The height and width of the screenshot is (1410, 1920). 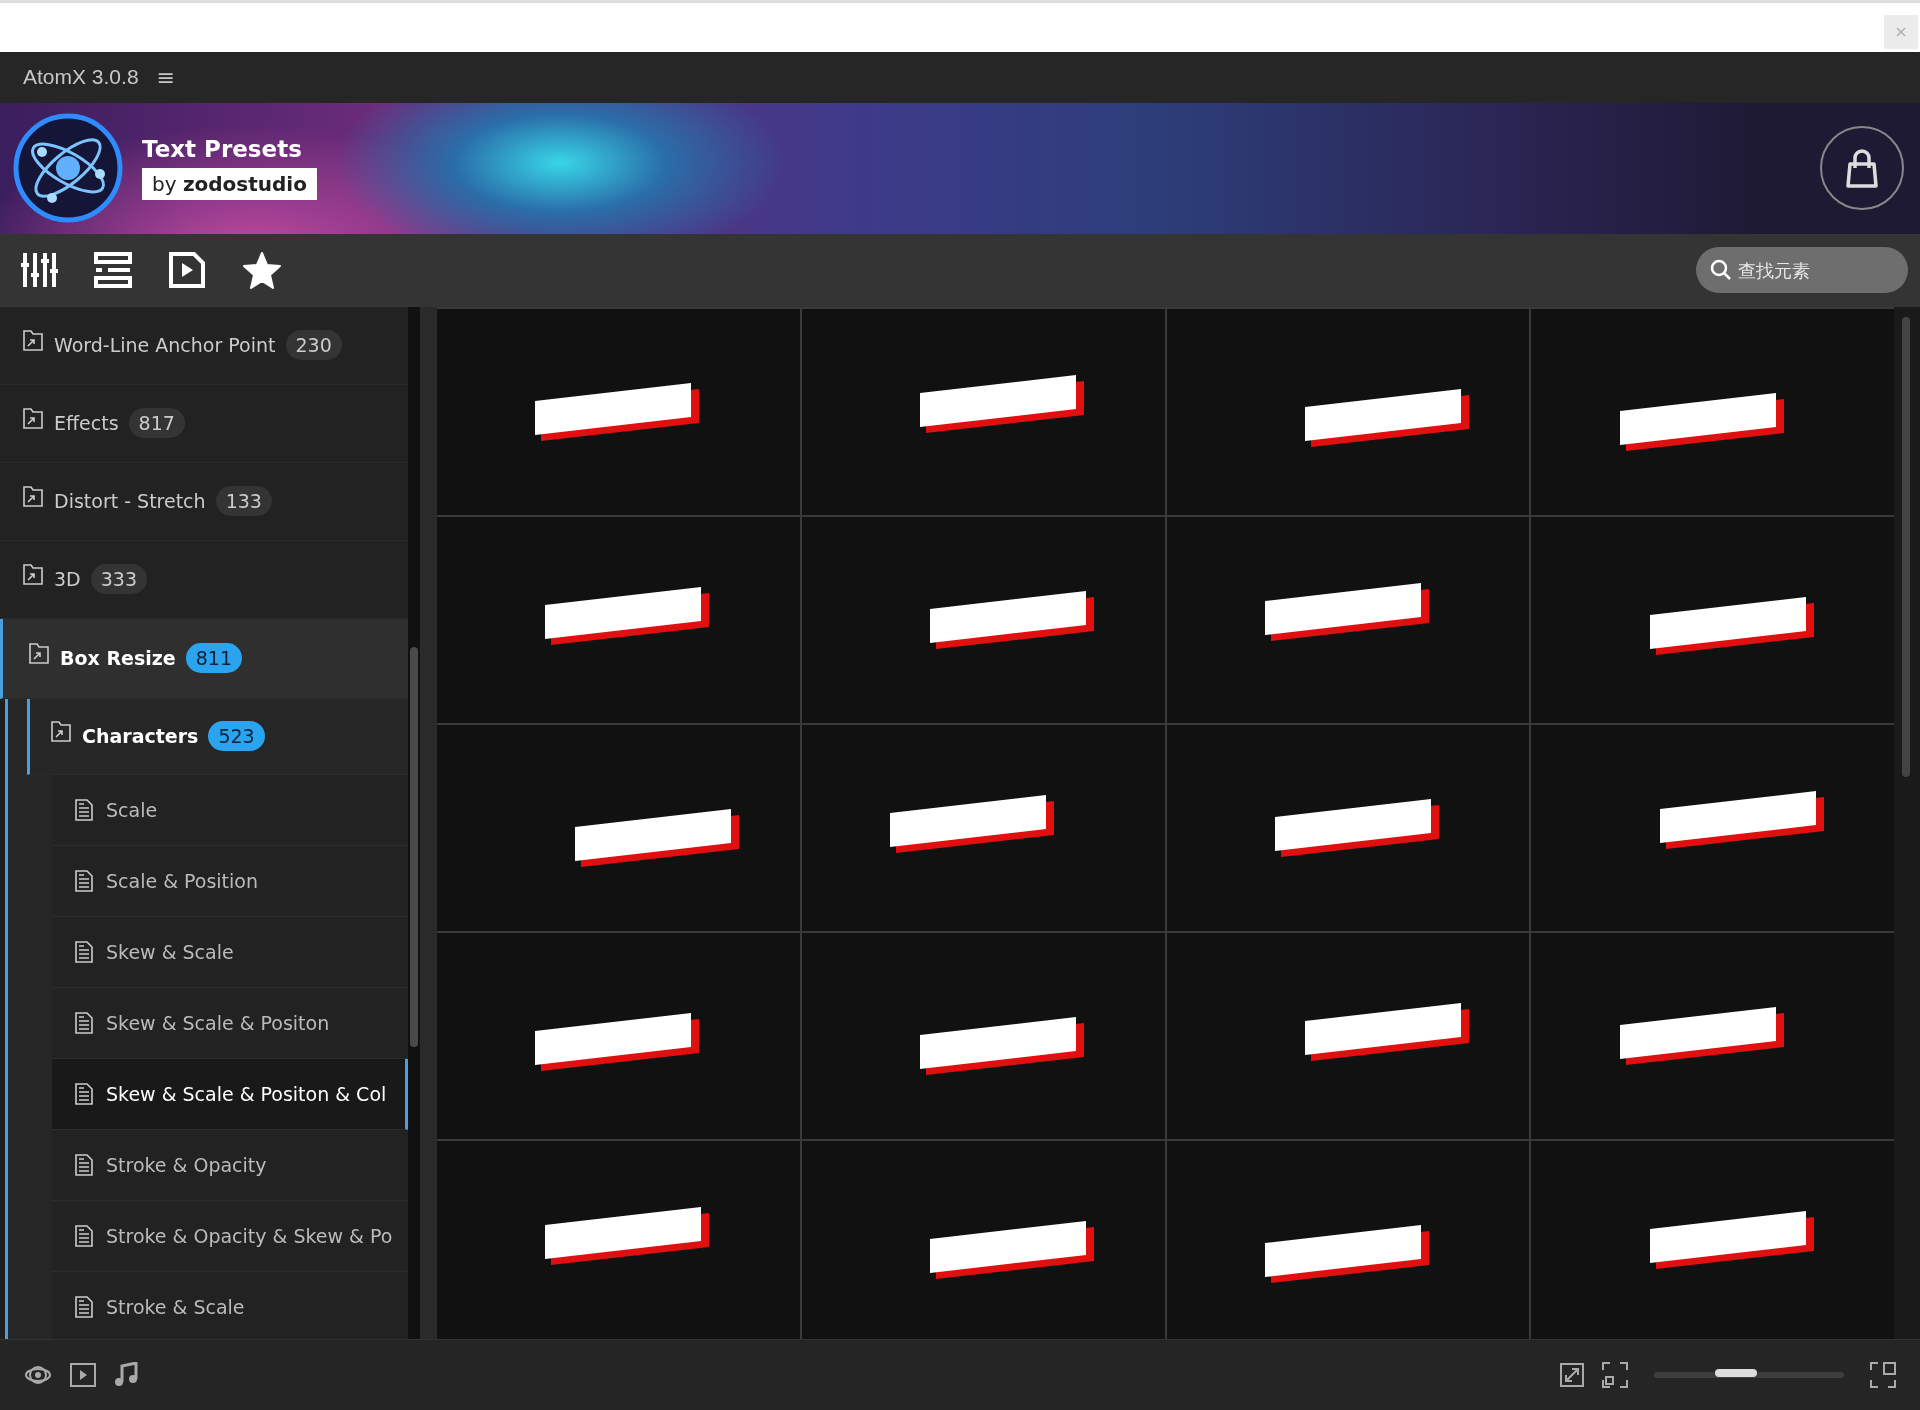 I want to click on banner-title: Text Presets, so click(x=222, y=149).